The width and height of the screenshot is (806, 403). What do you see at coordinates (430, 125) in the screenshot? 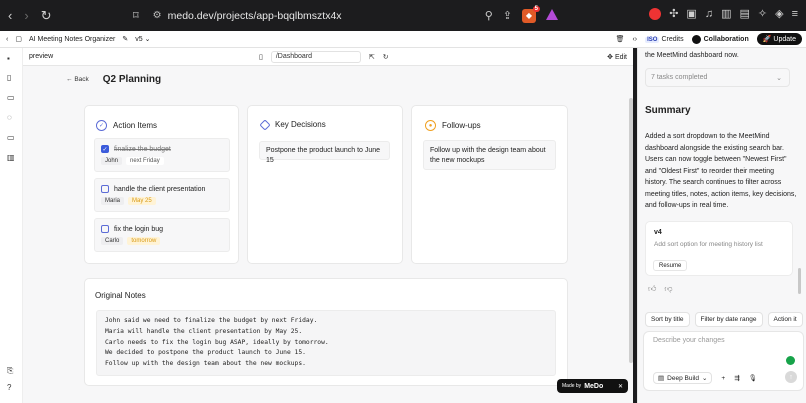
I see `target-icon: ●` at bounding box center [430, 125].